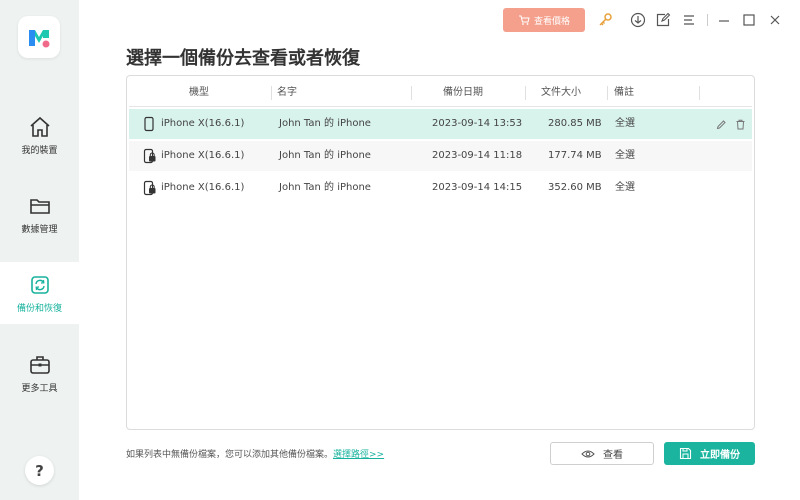 Image resolution: width=800 pixels, height=500 pixels. I want to click on footer-hint: 如果列表中無備份檔案，您可以添加其他備份檔案。選擇路徑>>, so click(255, 453).